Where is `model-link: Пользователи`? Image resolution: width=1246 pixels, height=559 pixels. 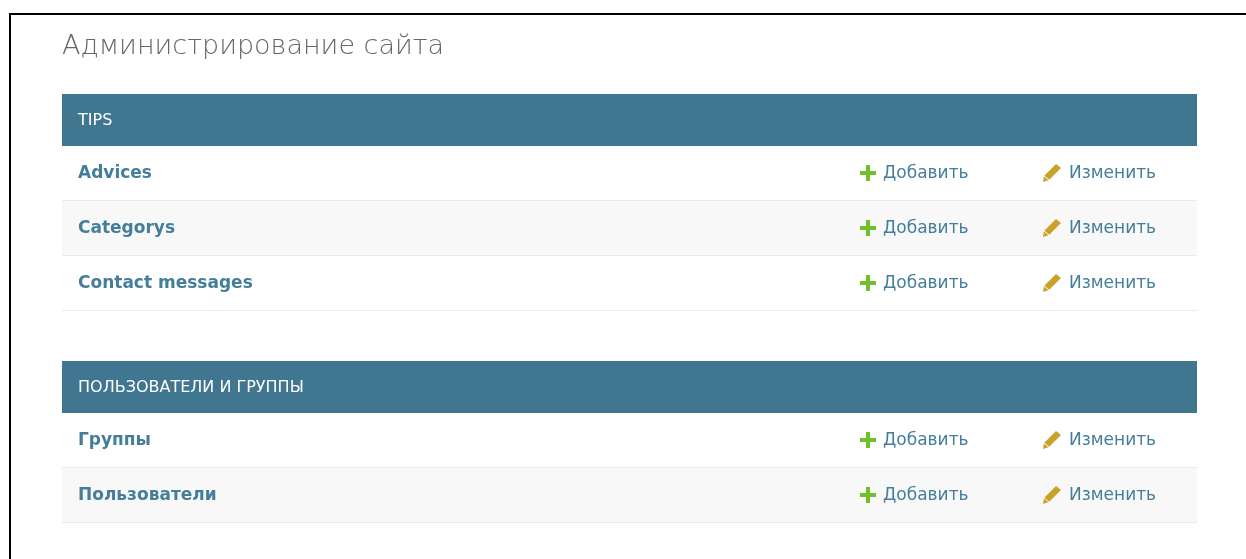
model-link: Пользователи is located at coordinates (147, 495).